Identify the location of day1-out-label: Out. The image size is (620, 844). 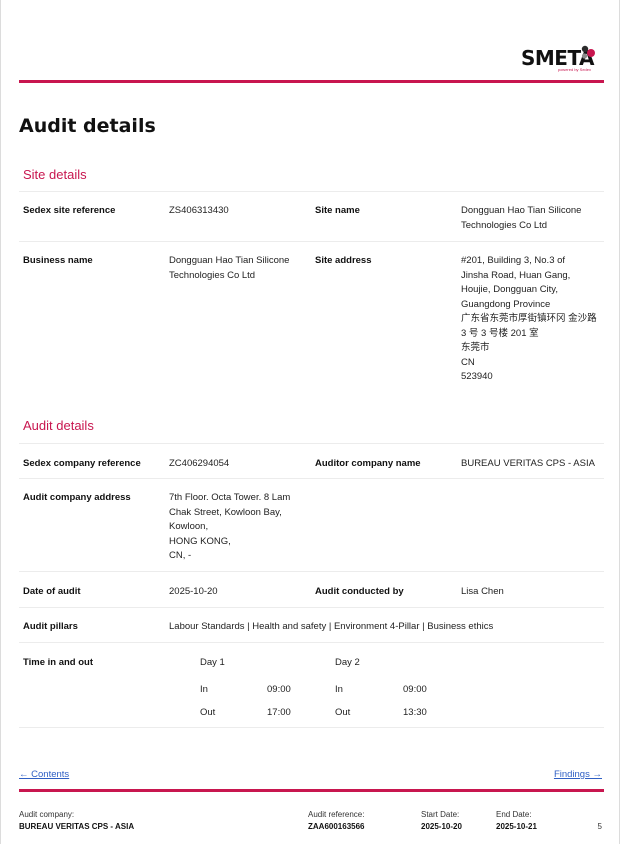
(208, 712).